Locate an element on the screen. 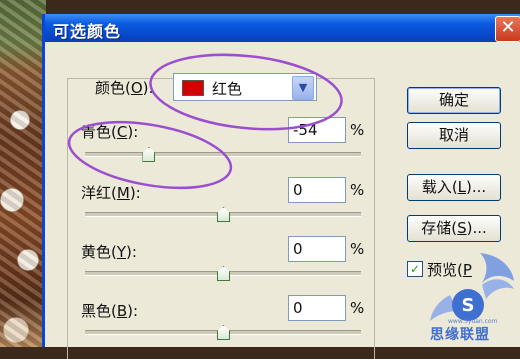 The height and width of the screenshot is (359, 520). black-unit: % is located at coordinates (357, 308).